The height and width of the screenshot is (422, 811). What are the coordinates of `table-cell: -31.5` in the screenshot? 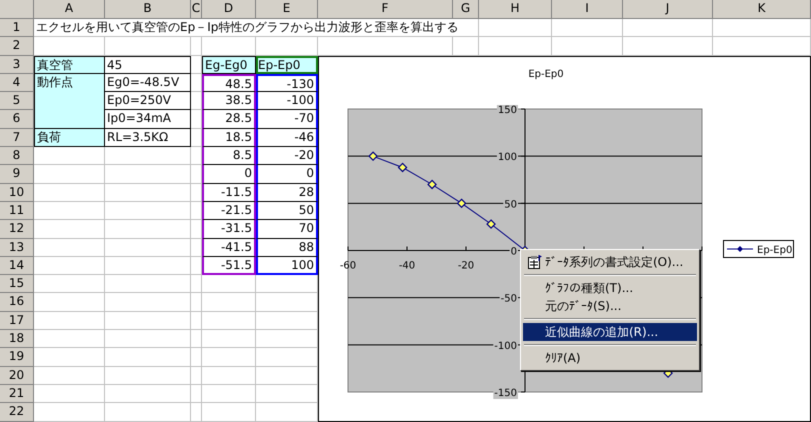 It's located at (229, 229).